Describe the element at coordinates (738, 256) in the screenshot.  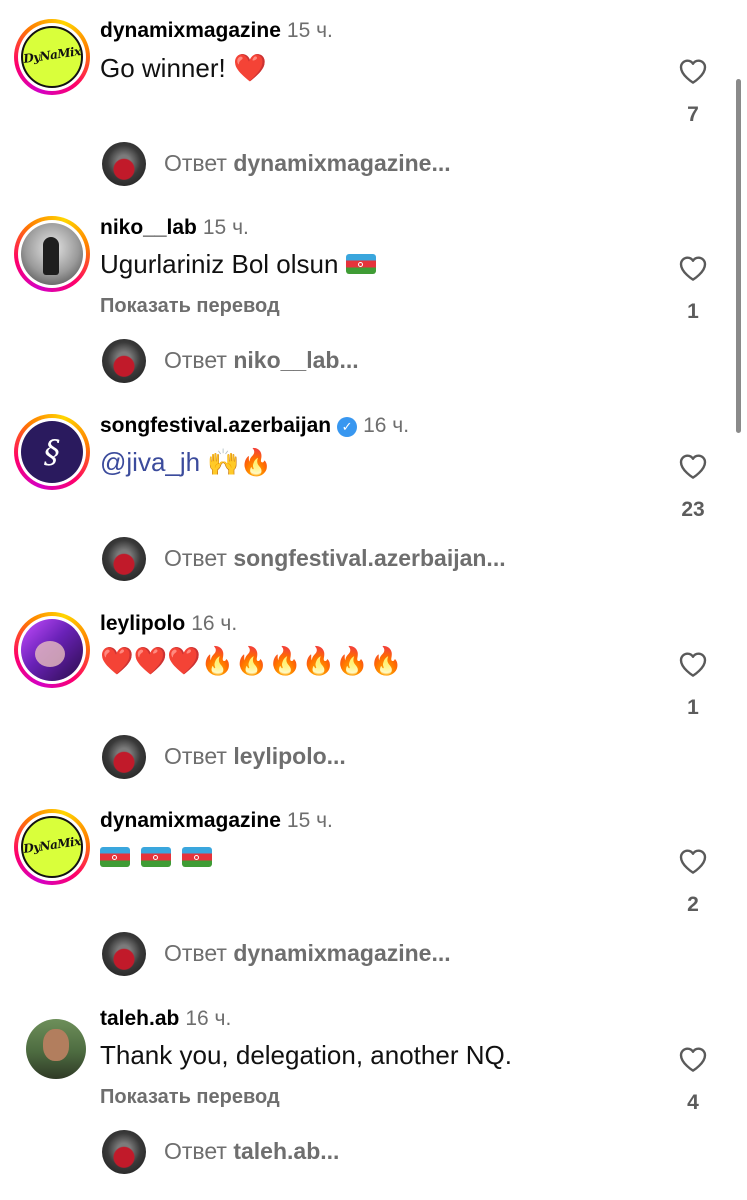
I see `scrollbar` at that location.